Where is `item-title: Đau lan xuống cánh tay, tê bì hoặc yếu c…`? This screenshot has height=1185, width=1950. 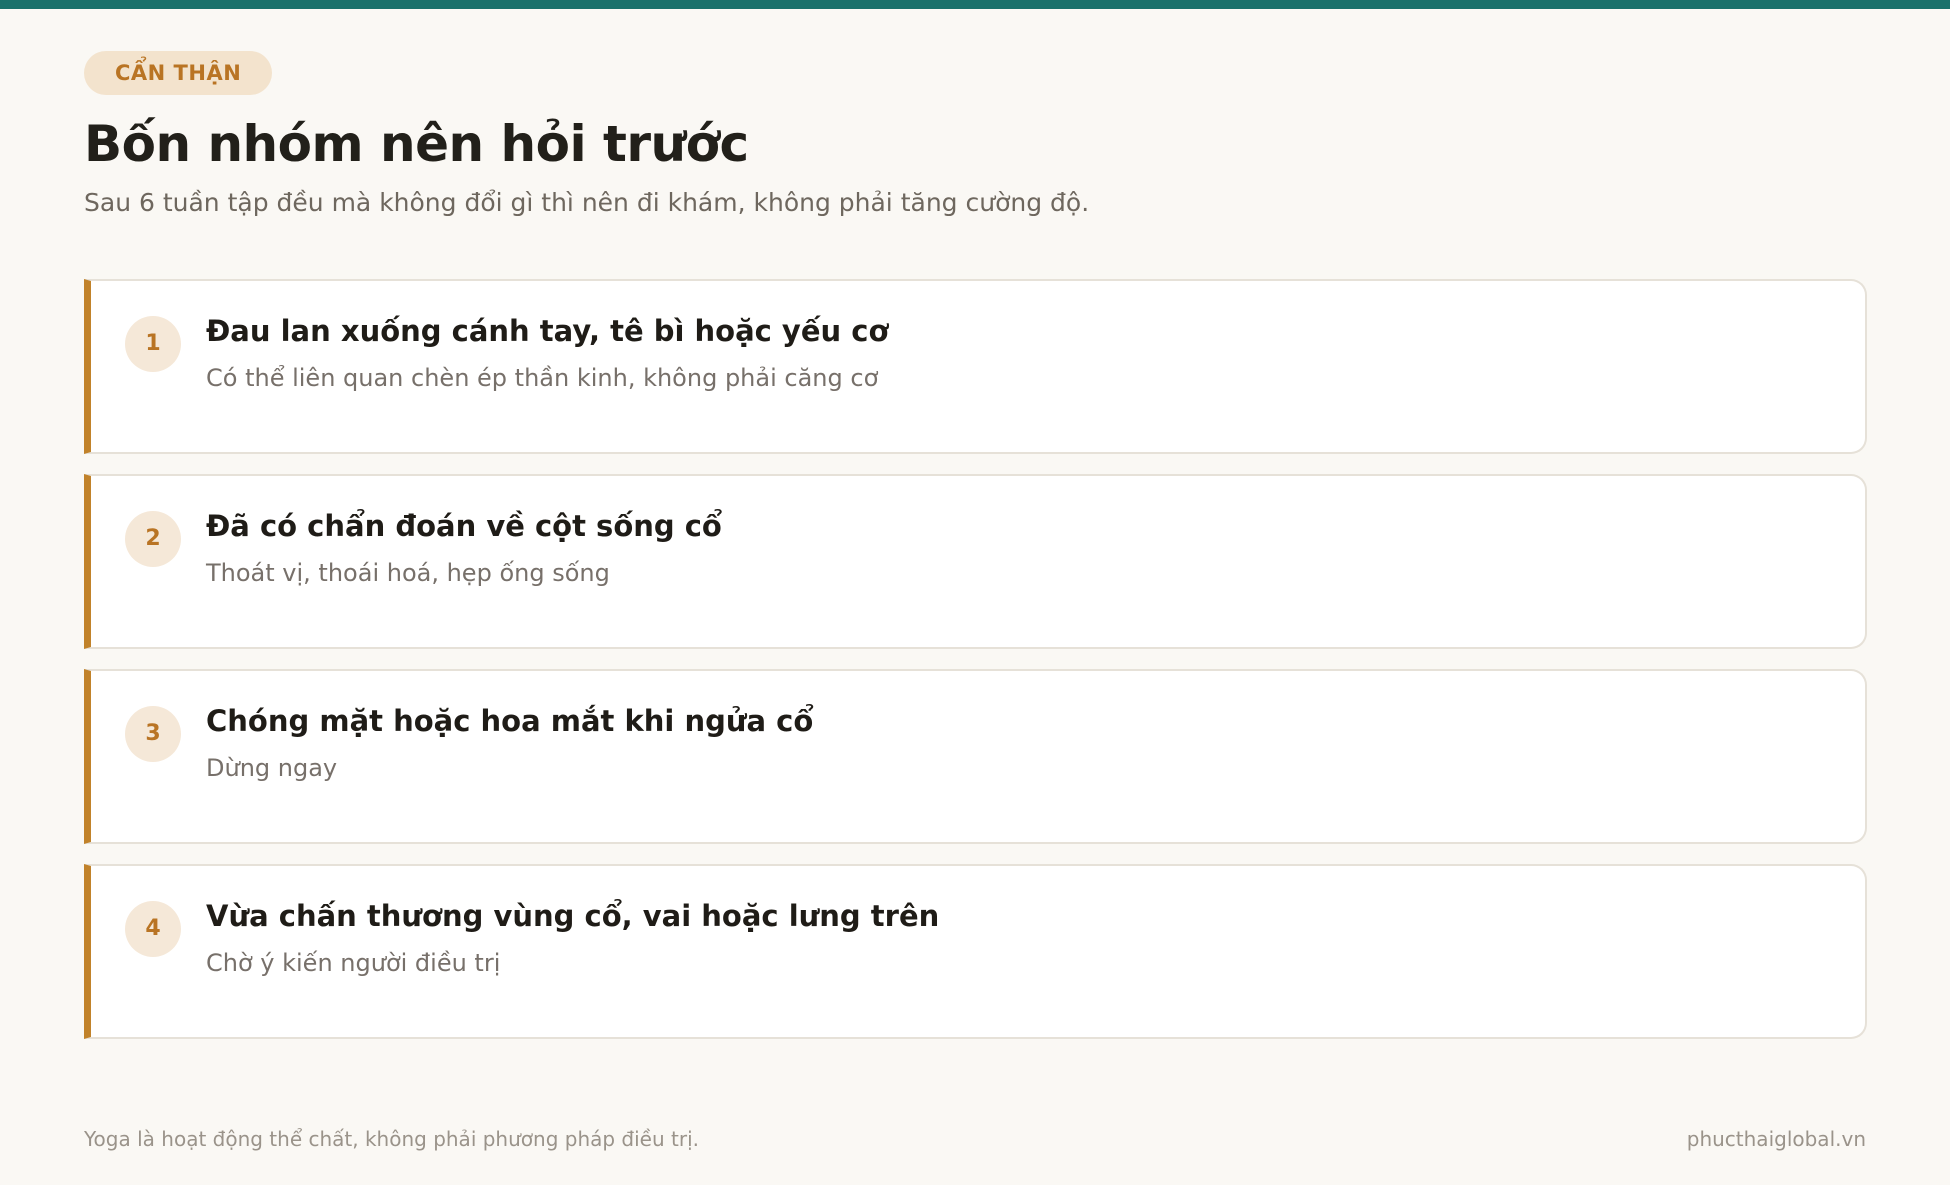
item-title: Đau lan xuống cánh tay, tê bì hoặc yếu c… is located at coordinates (547, 331).